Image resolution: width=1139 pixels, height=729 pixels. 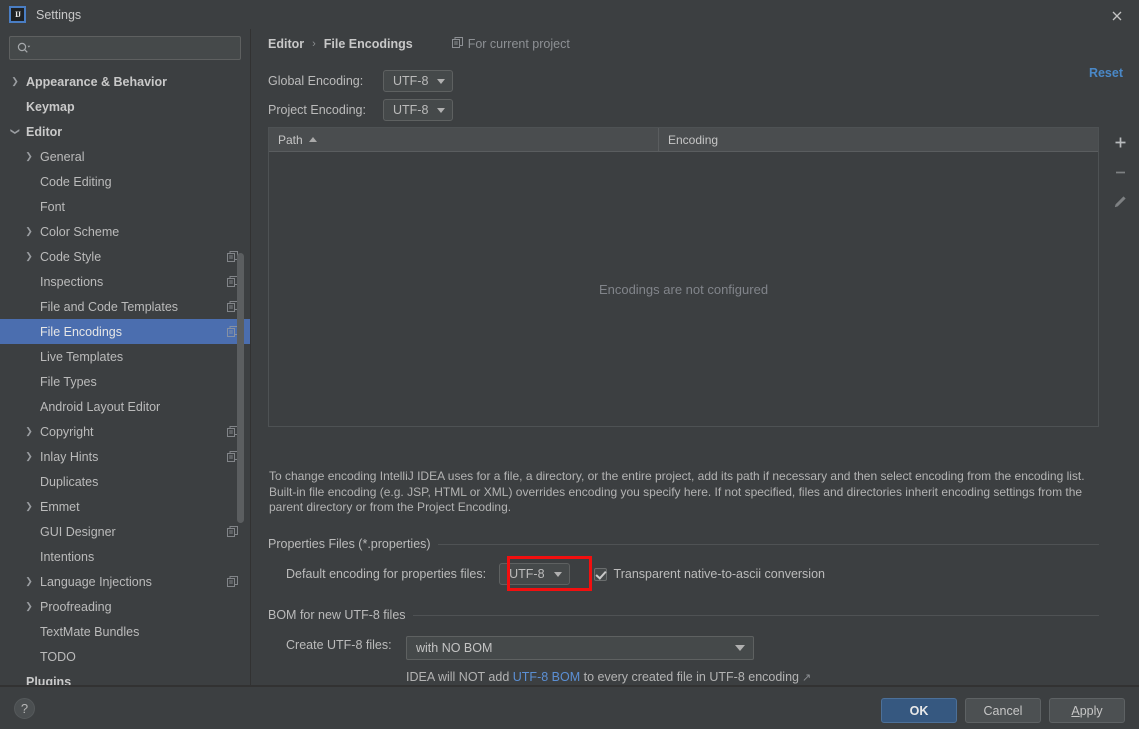 What do you see at coordinates (125, 581) in the screenshot?
I see `sidebar-item-language-injections: ❯ Language Injections` at bounding box center [125, 581].